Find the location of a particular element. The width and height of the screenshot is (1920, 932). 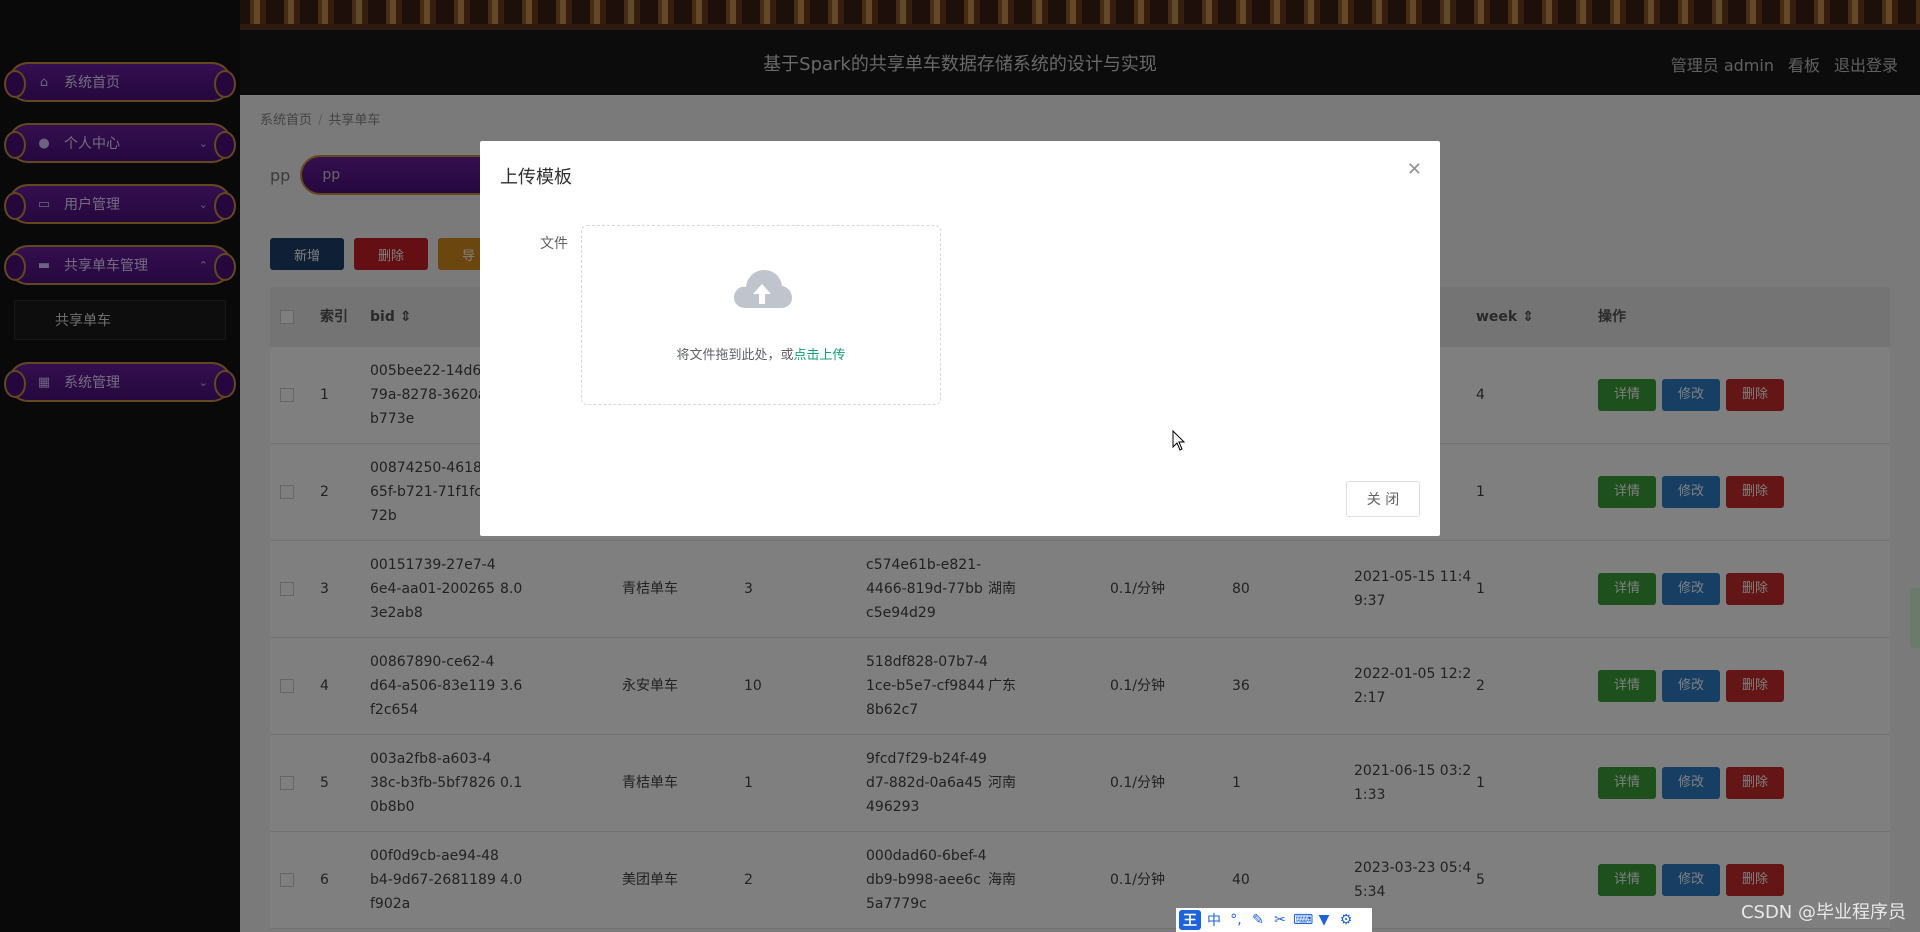

watermark: CSDN @毕业程序员 is located at coordinates (1823, 912).